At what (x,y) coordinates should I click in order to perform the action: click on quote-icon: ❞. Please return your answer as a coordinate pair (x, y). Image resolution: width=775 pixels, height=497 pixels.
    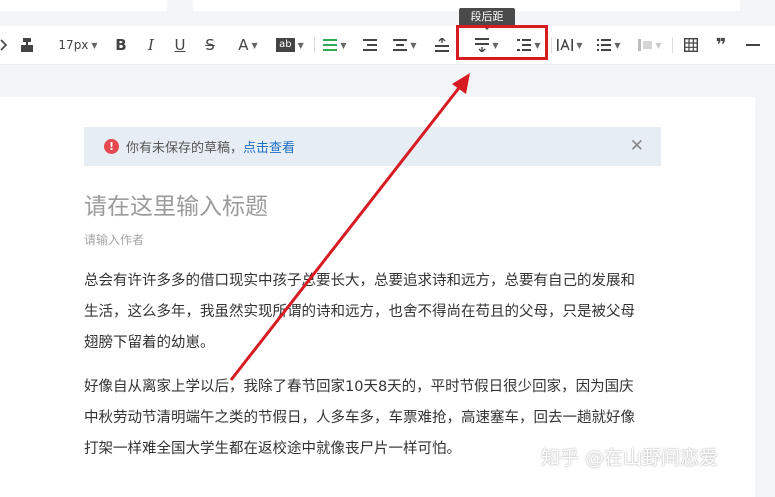
    Looking at the image, I should click on (721, 45).